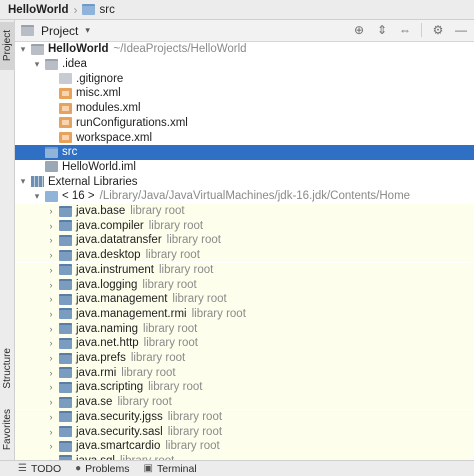 This screenshot has height=476, width=474. I want to click on folder-icon, so click(51, 64).